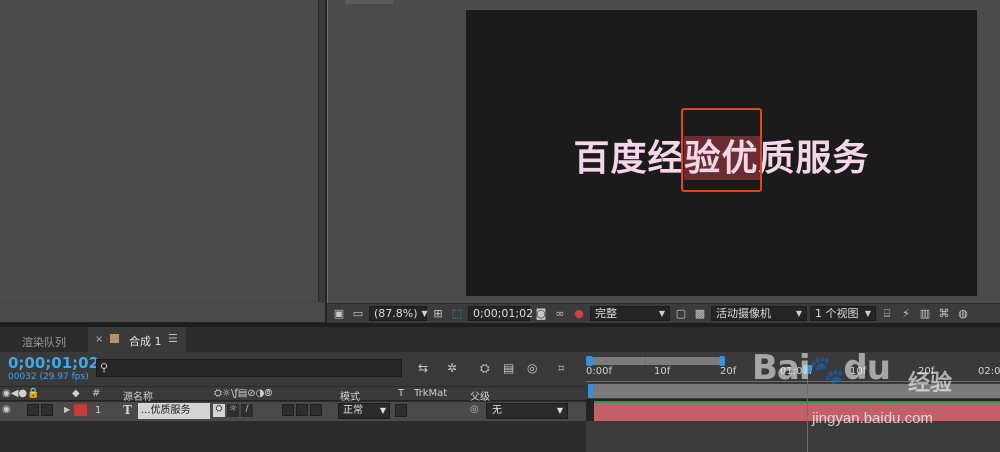 The image size is (1000, 452). What do you see at coordinates (930, 383) in the screenshot?
I see `watermark-text: 经验` at bounding box center [930, 383].